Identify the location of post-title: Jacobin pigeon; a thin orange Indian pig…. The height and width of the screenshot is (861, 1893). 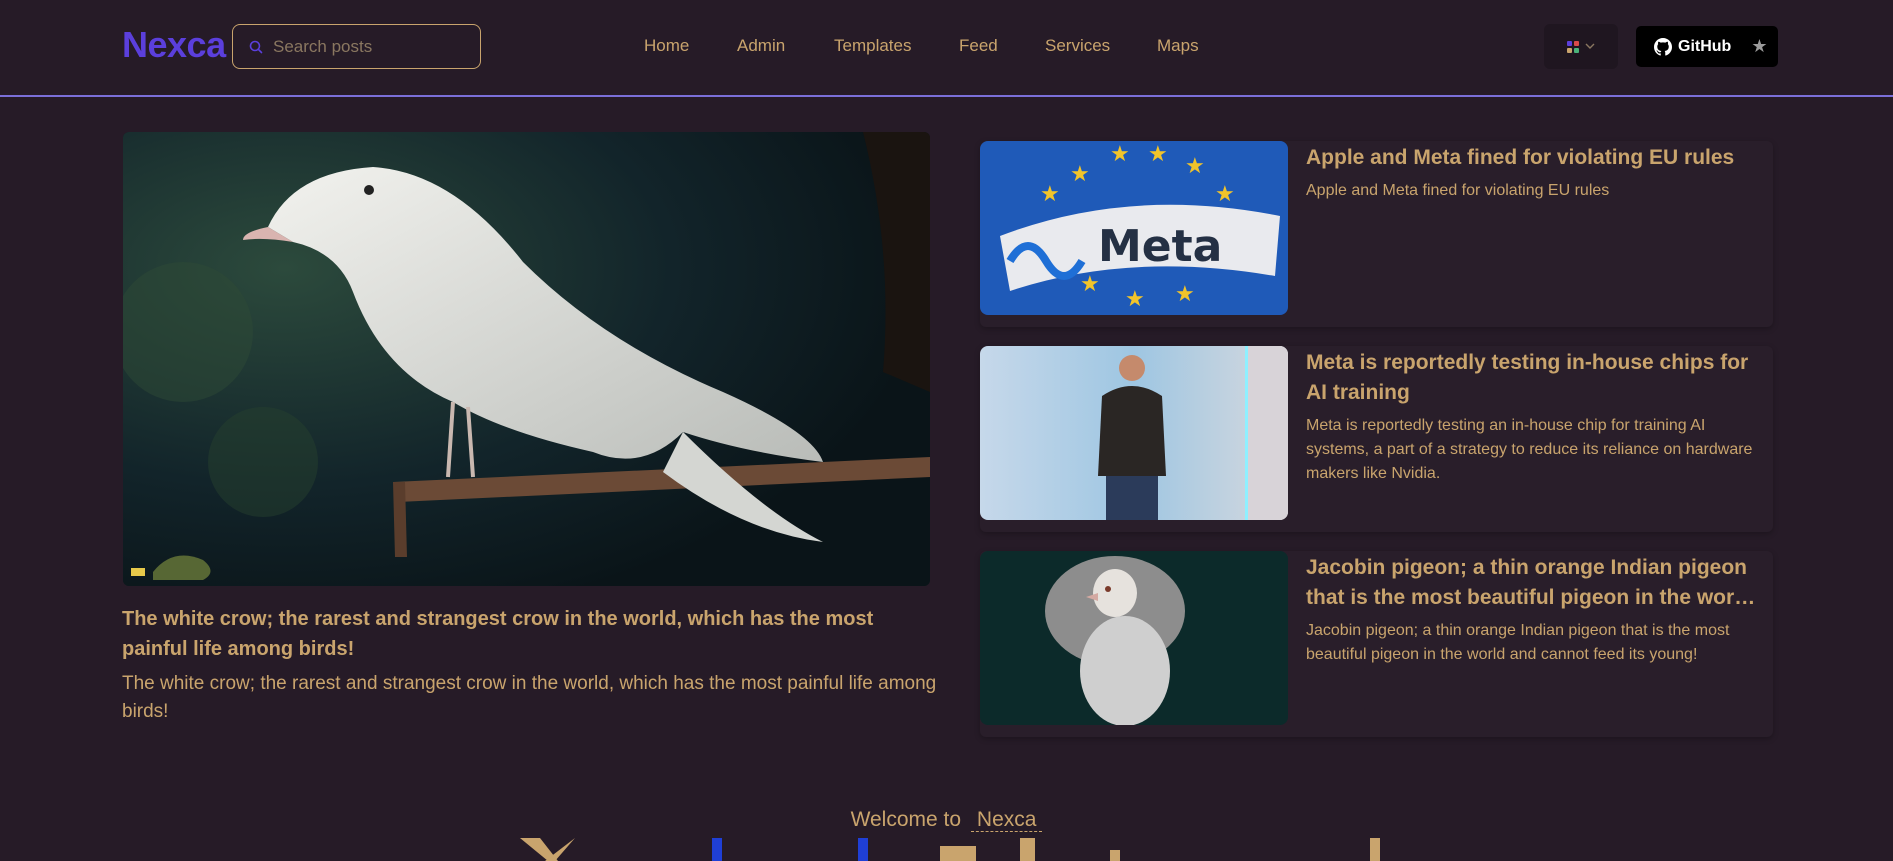
(1533, 583).